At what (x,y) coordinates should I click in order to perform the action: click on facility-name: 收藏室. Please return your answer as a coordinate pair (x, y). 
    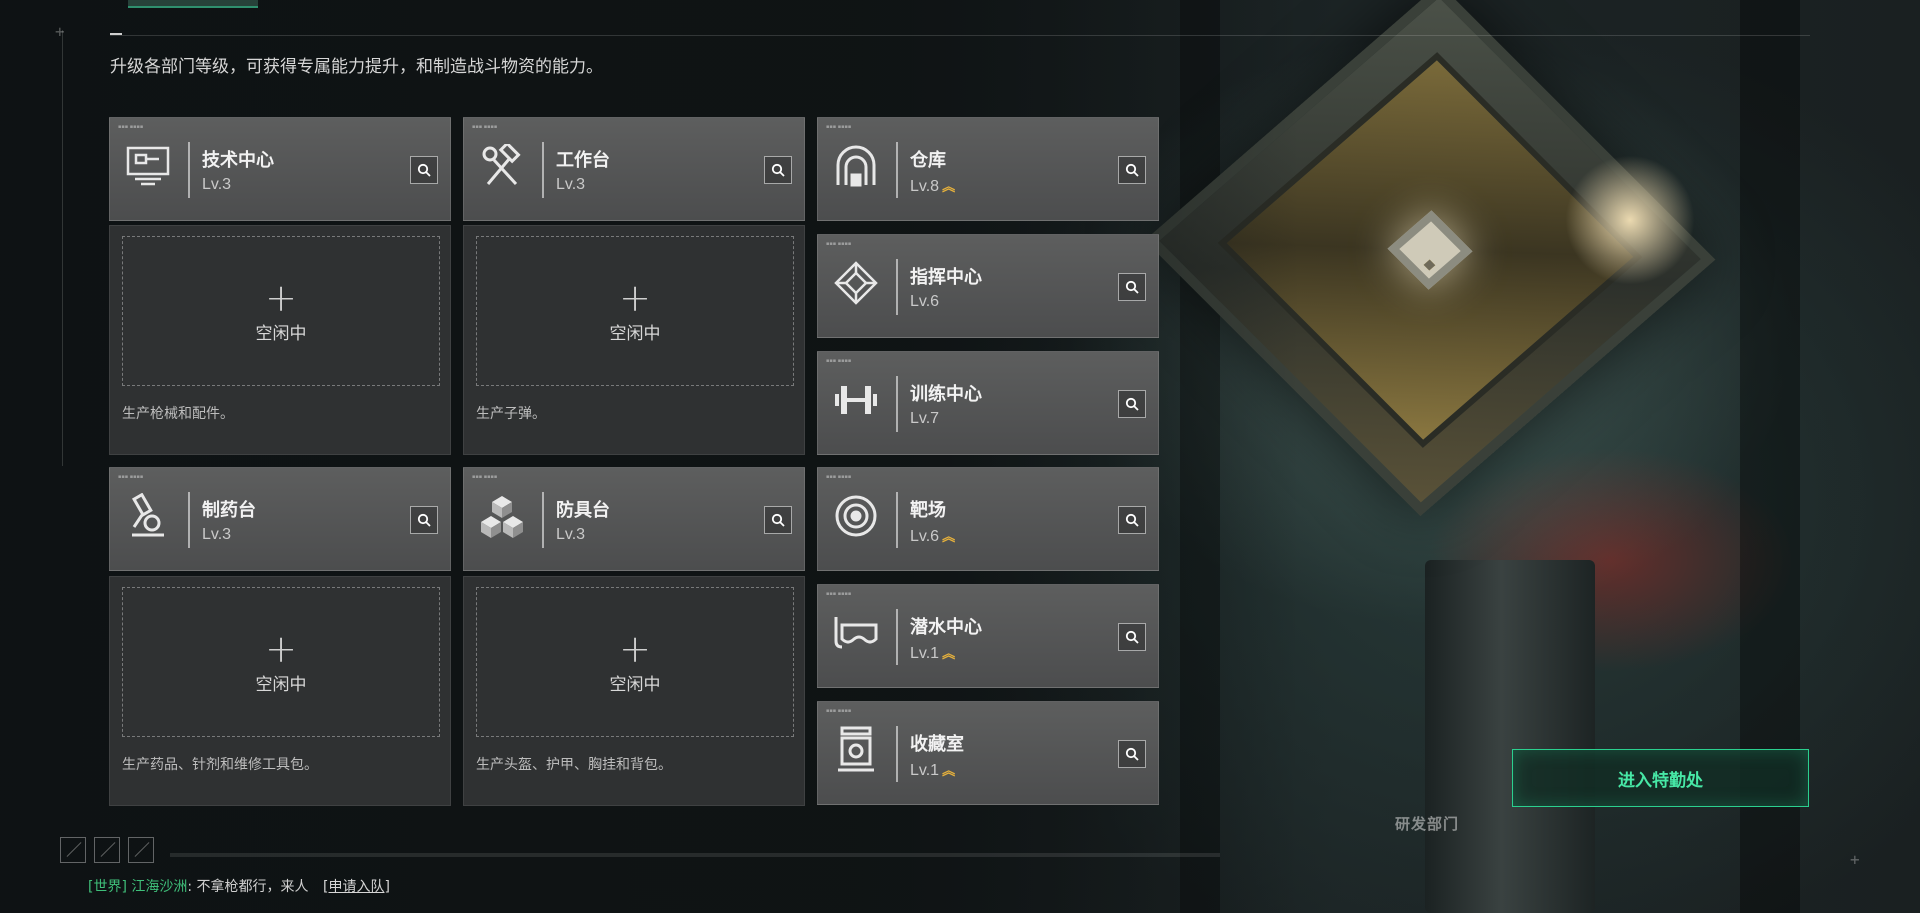
    Looking at the image, I should click on (937, 744).